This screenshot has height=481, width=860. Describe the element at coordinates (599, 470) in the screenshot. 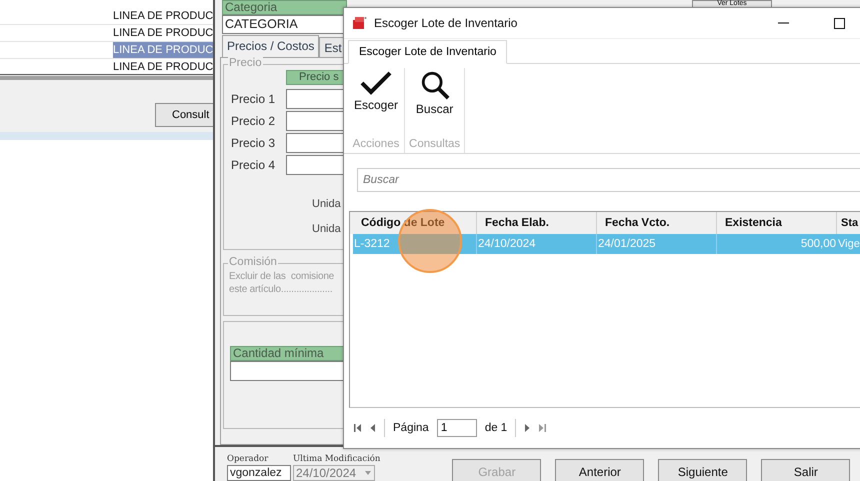

I see `form-button: Anterior` at that location.